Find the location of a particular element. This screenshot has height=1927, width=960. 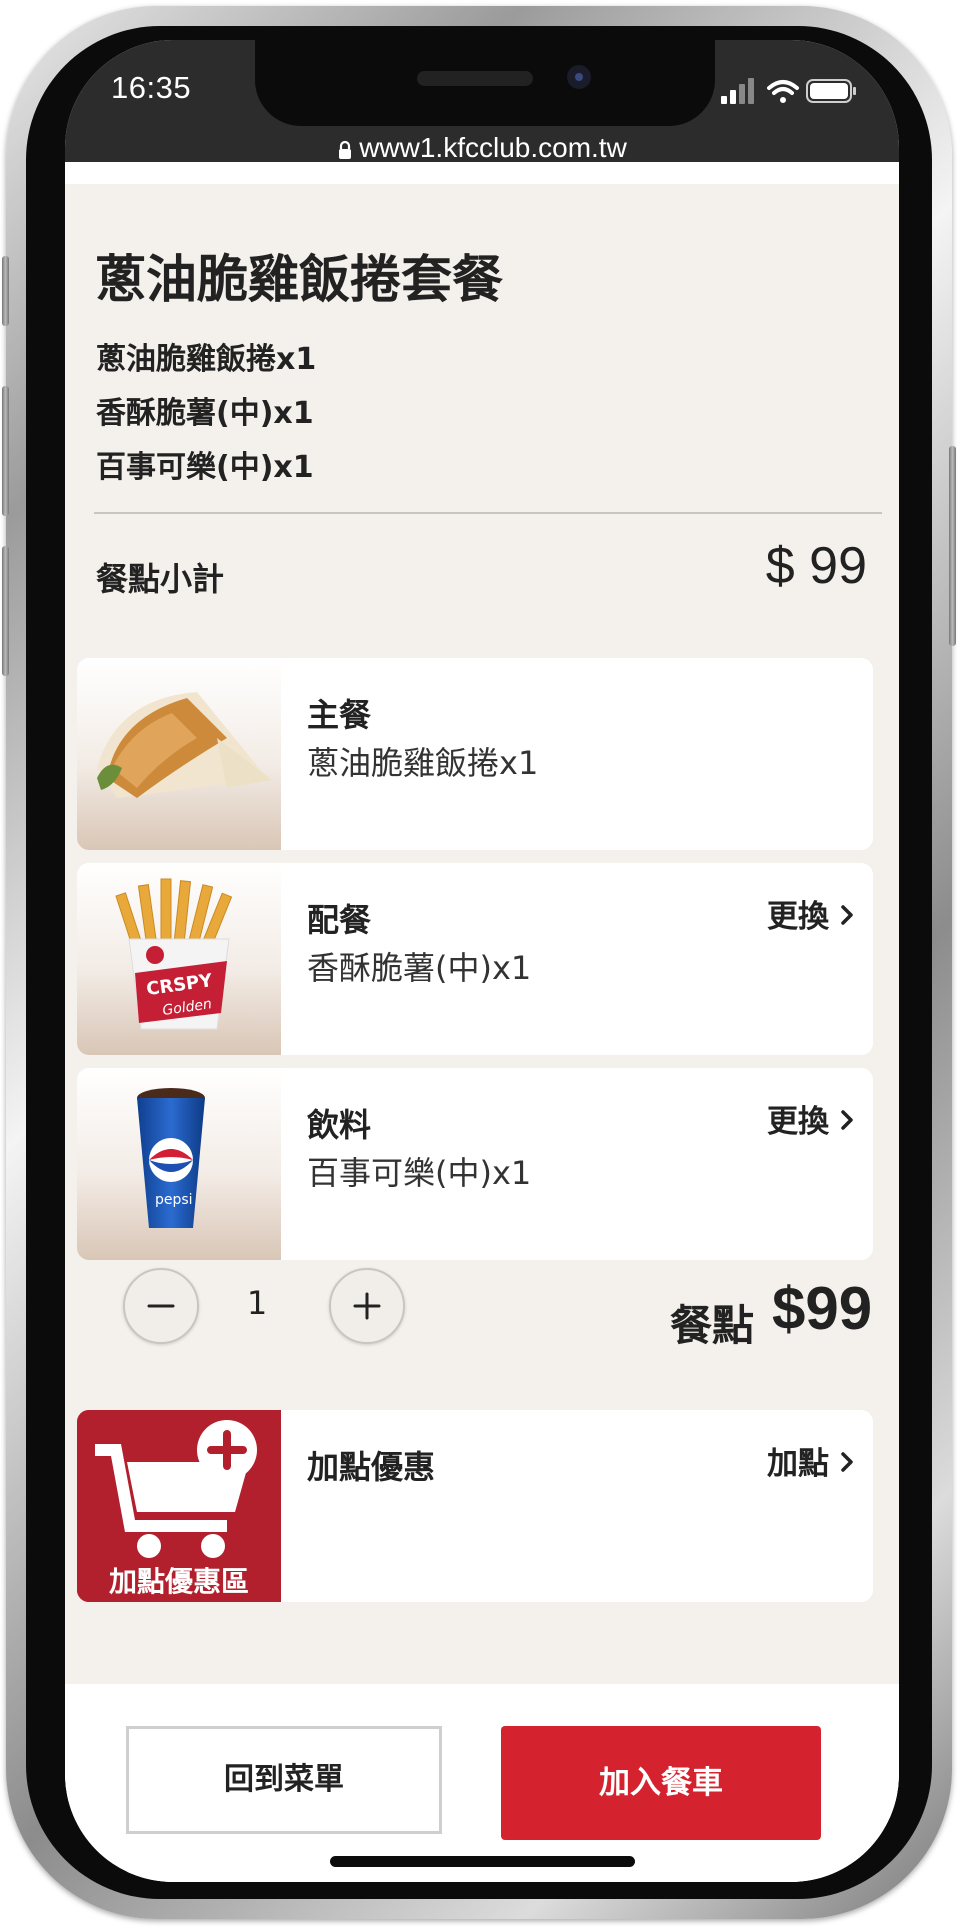

card-main: 主餐 蔥油脆雞飯捲x1 is located at coordinates (475, 754).